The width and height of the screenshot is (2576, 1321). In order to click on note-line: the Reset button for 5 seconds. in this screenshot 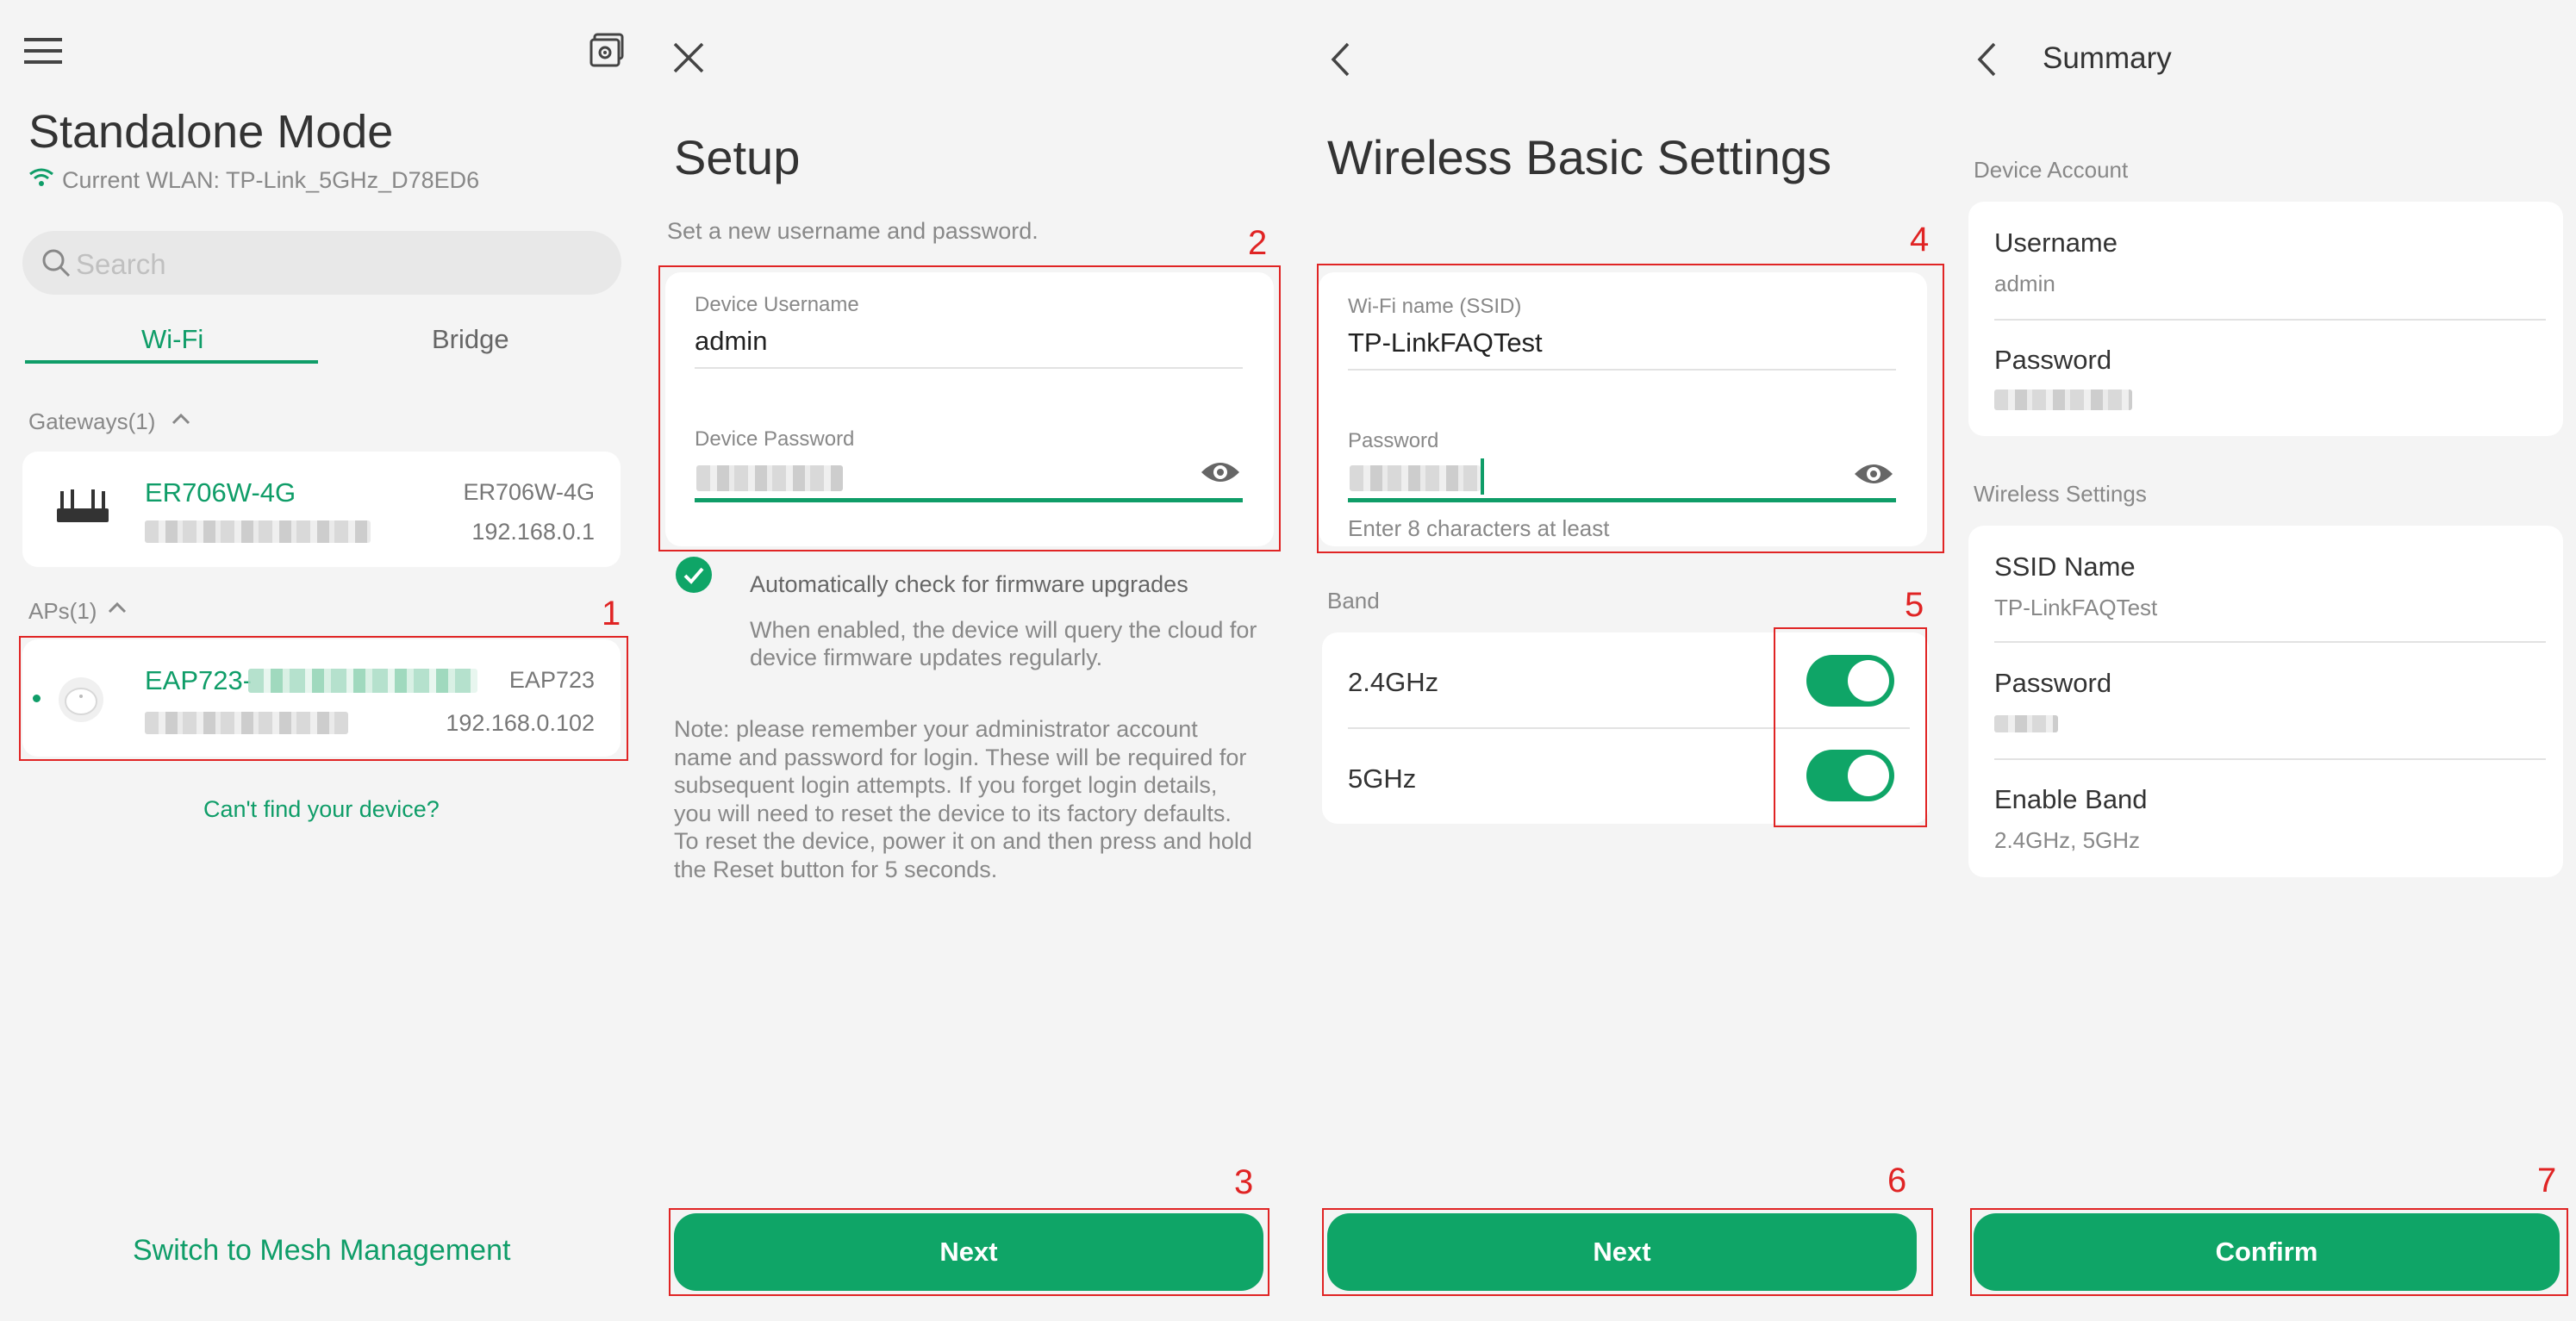, I will do `click(836, 869)`.